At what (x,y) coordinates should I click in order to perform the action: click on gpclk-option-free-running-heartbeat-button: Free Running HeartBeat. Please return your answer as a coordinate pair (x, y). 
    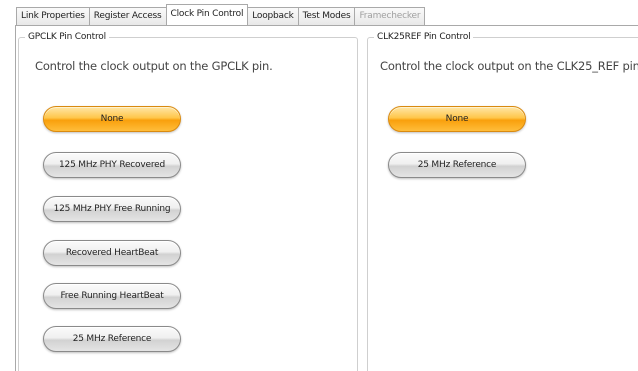
    Looking at the image, I should click on (112, 296).